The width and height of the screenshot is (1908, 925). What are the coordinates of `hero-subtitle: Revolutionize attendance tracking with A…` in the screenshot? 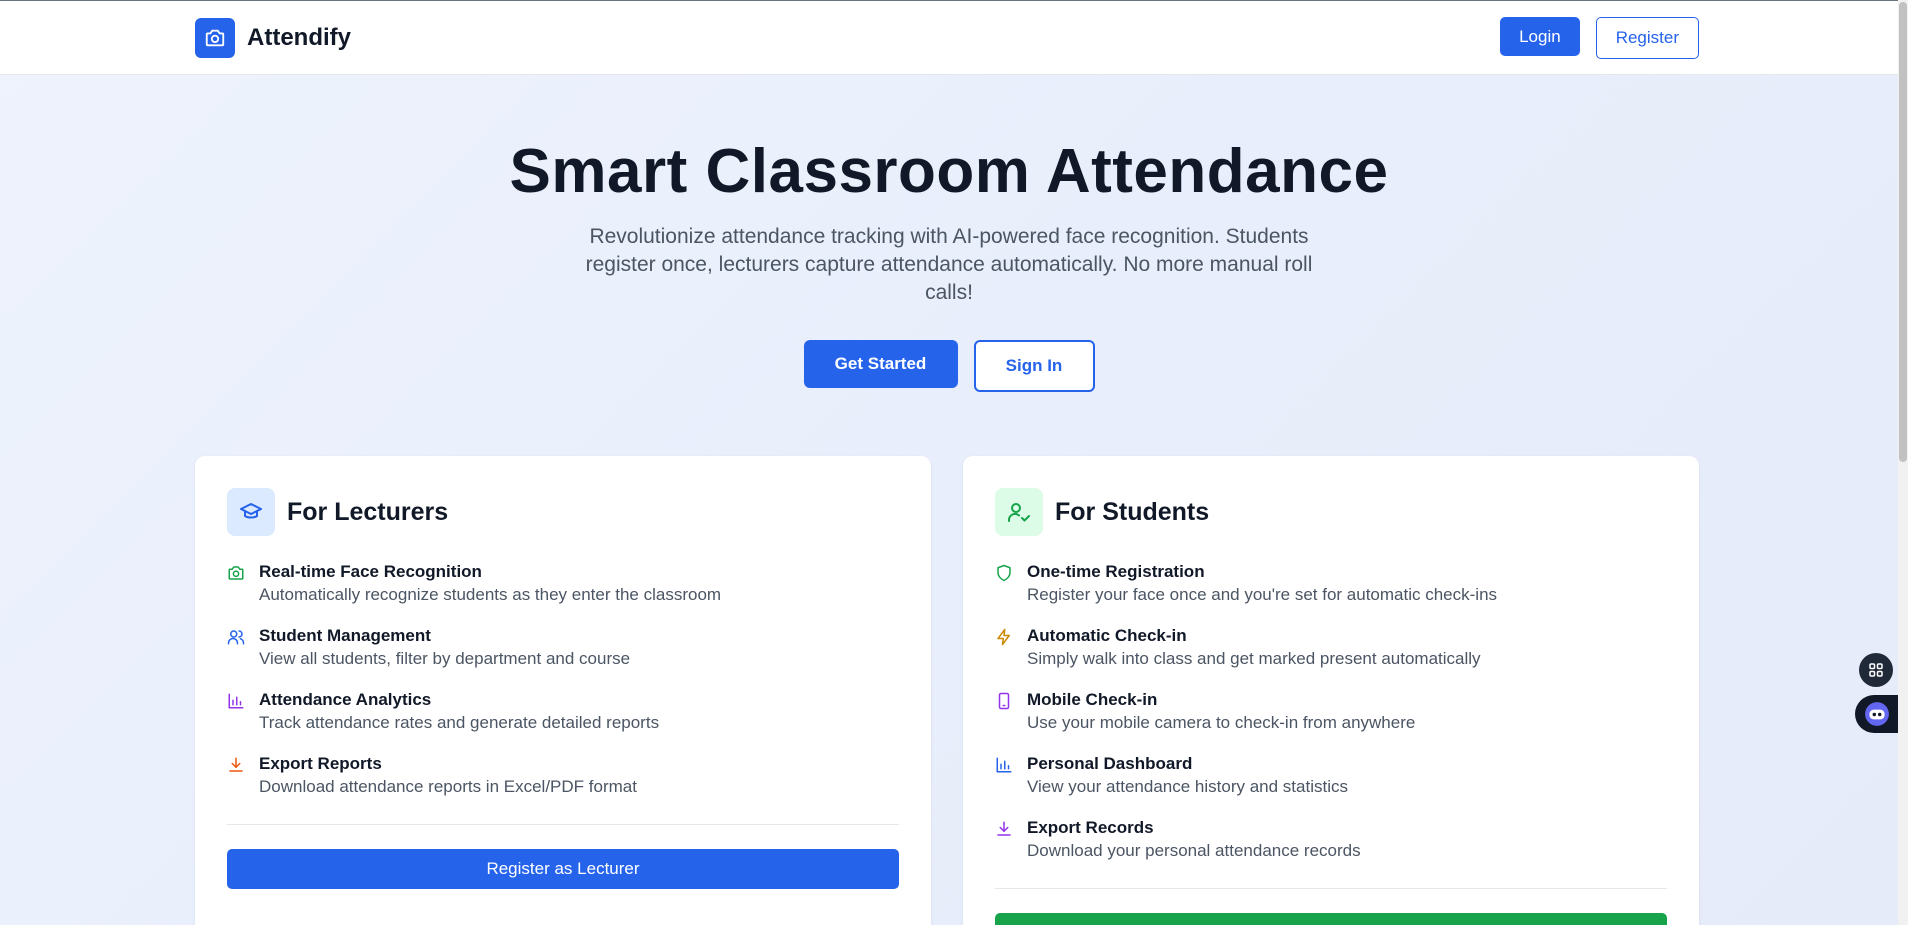 It's located at (949, 264).